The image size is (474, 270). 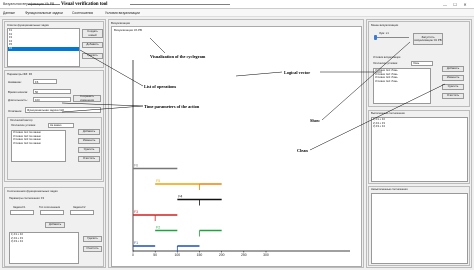 What do you see at coordinates (136, 243) in the screenshot?
I see `task-label-f1: F1` at bounding box center [136, 243].